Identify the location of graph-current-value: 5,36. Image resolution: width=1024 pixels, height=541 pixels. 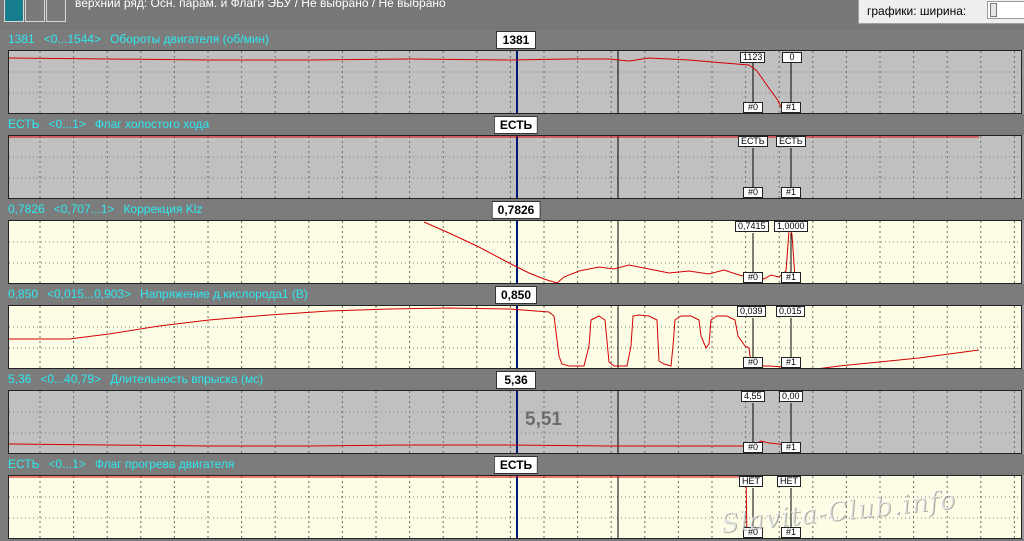
(20, 379).